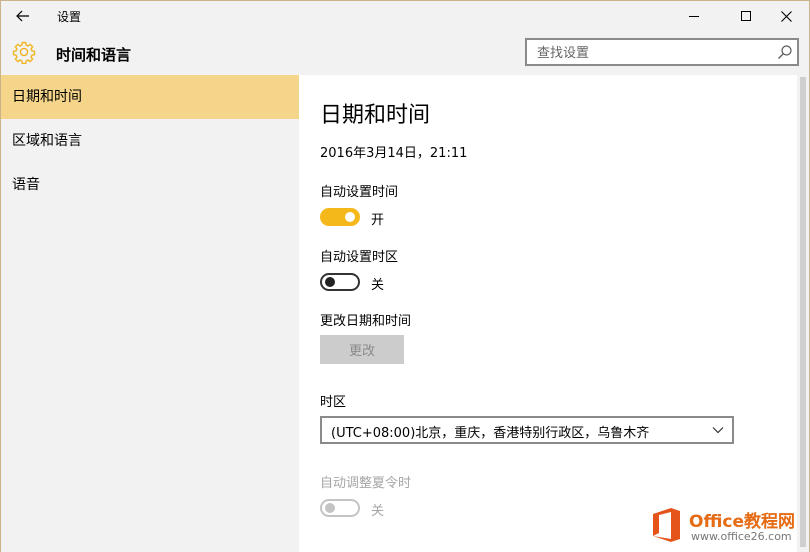 Image resolution: width=810 pixels, height=552 pixels. I want to click on minimize-icon, so click(694, 16).